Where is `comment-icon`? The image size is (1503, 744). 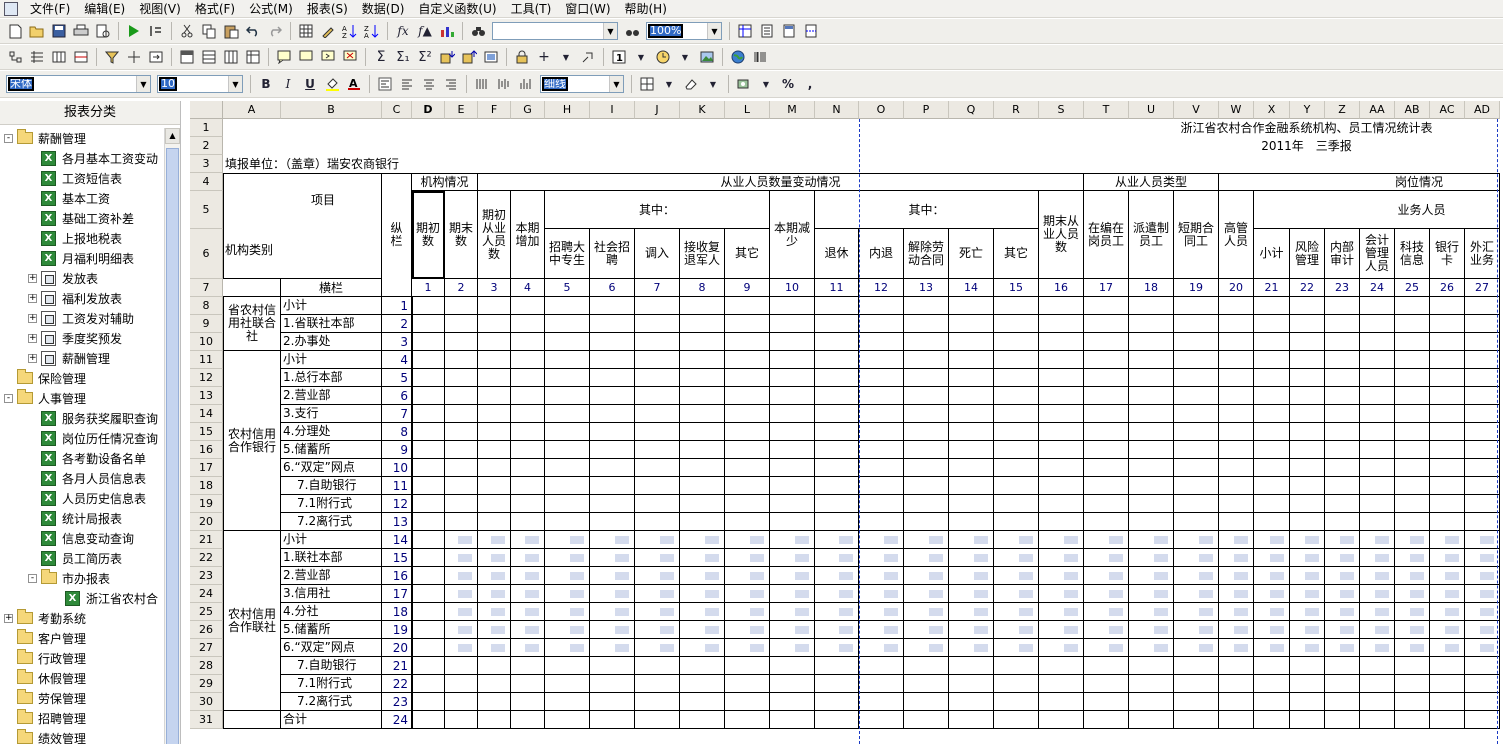
comment-icon is located at coordinates (284, 57).